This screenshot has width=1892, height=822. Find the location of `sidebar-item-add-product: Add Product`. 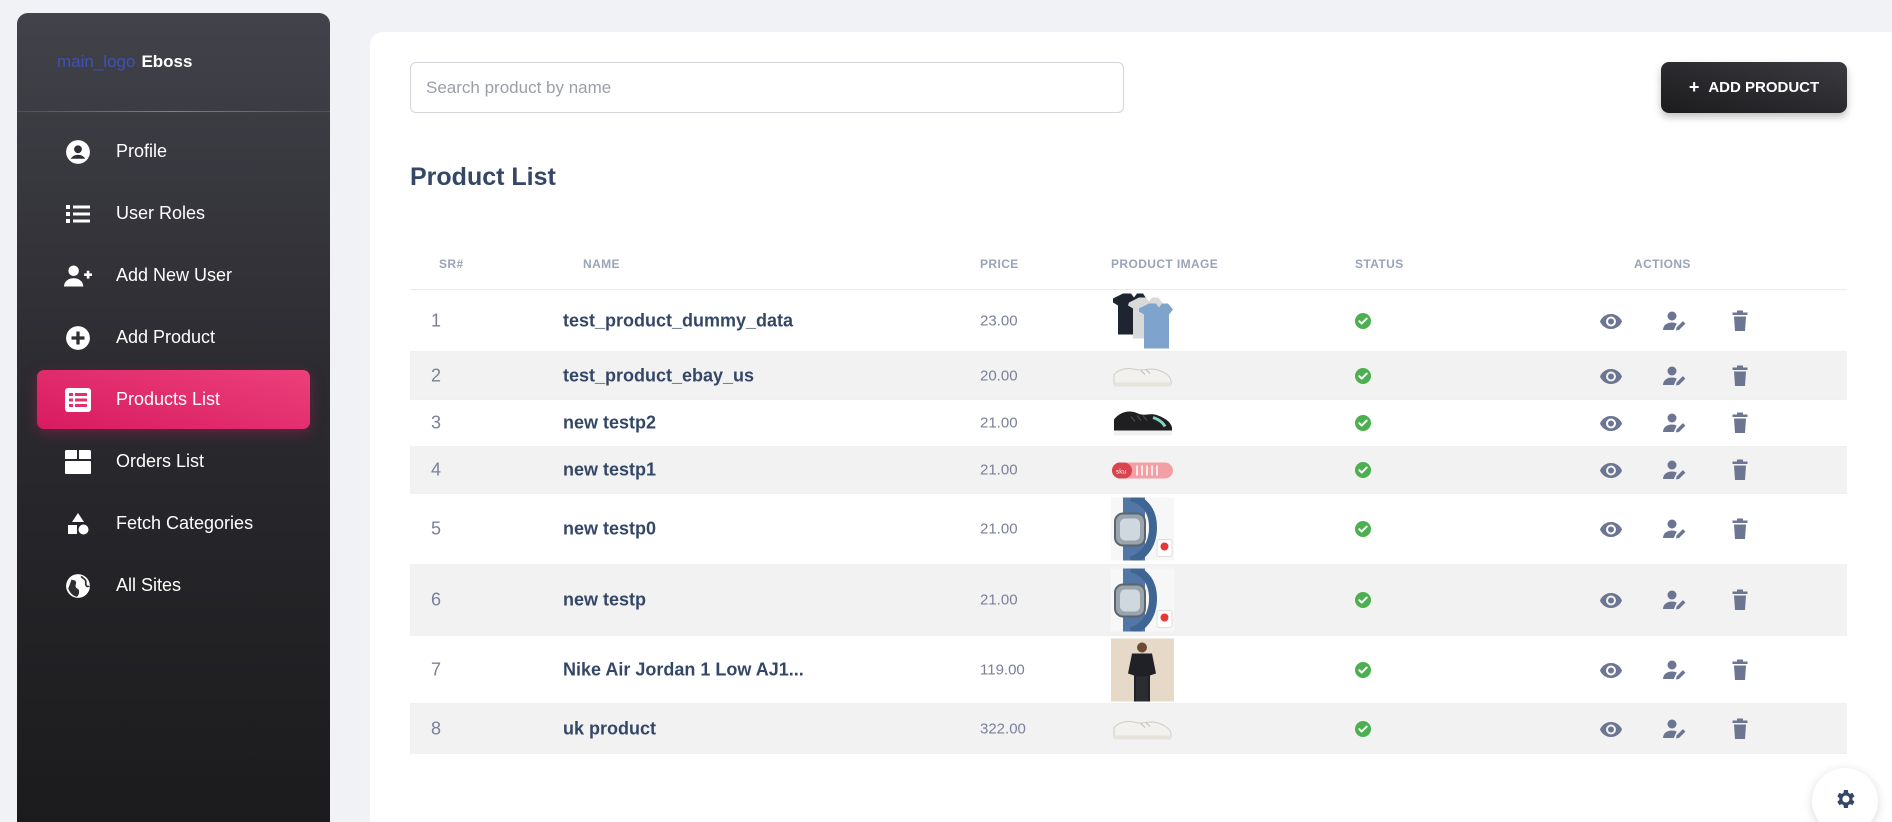

sidebar-item-add-product: Add Product is located at coordinates (173, 337).